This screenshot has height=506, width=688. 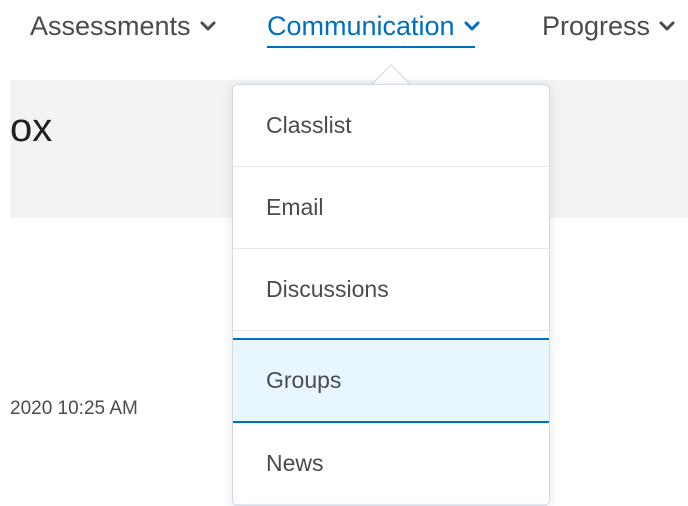 I want to click on menu-item-classlist: Classlist, so click(x=391, y=126).